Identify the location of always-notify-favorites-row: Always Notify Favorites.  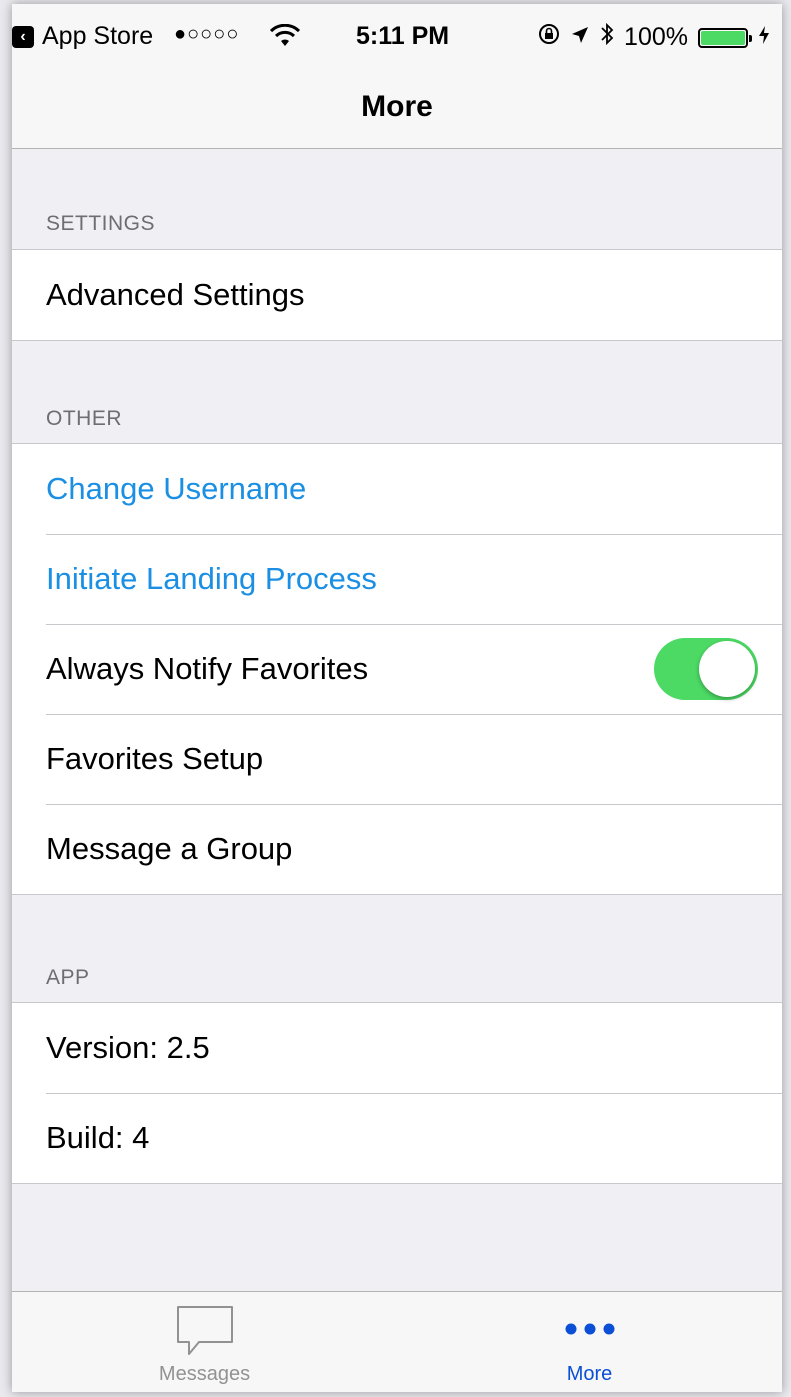
(397, 669).